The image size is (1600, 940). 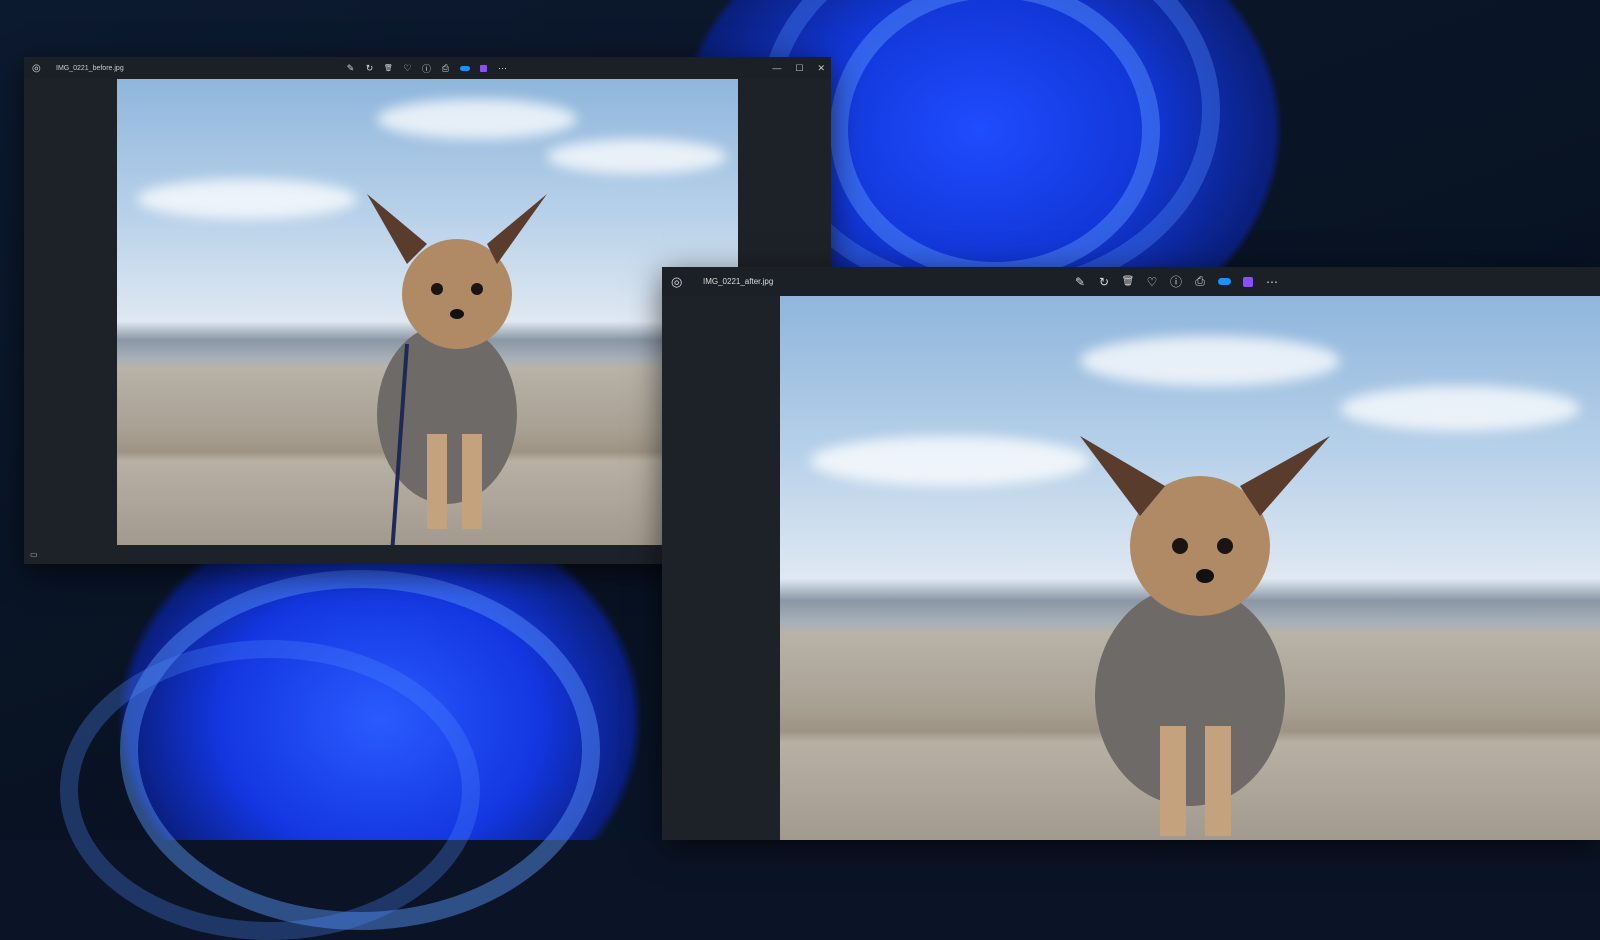 What do you see at coordinates (34, 554) in the screenshot?
I see `monitor-icon: ▭` at bounding box center [34, 554].